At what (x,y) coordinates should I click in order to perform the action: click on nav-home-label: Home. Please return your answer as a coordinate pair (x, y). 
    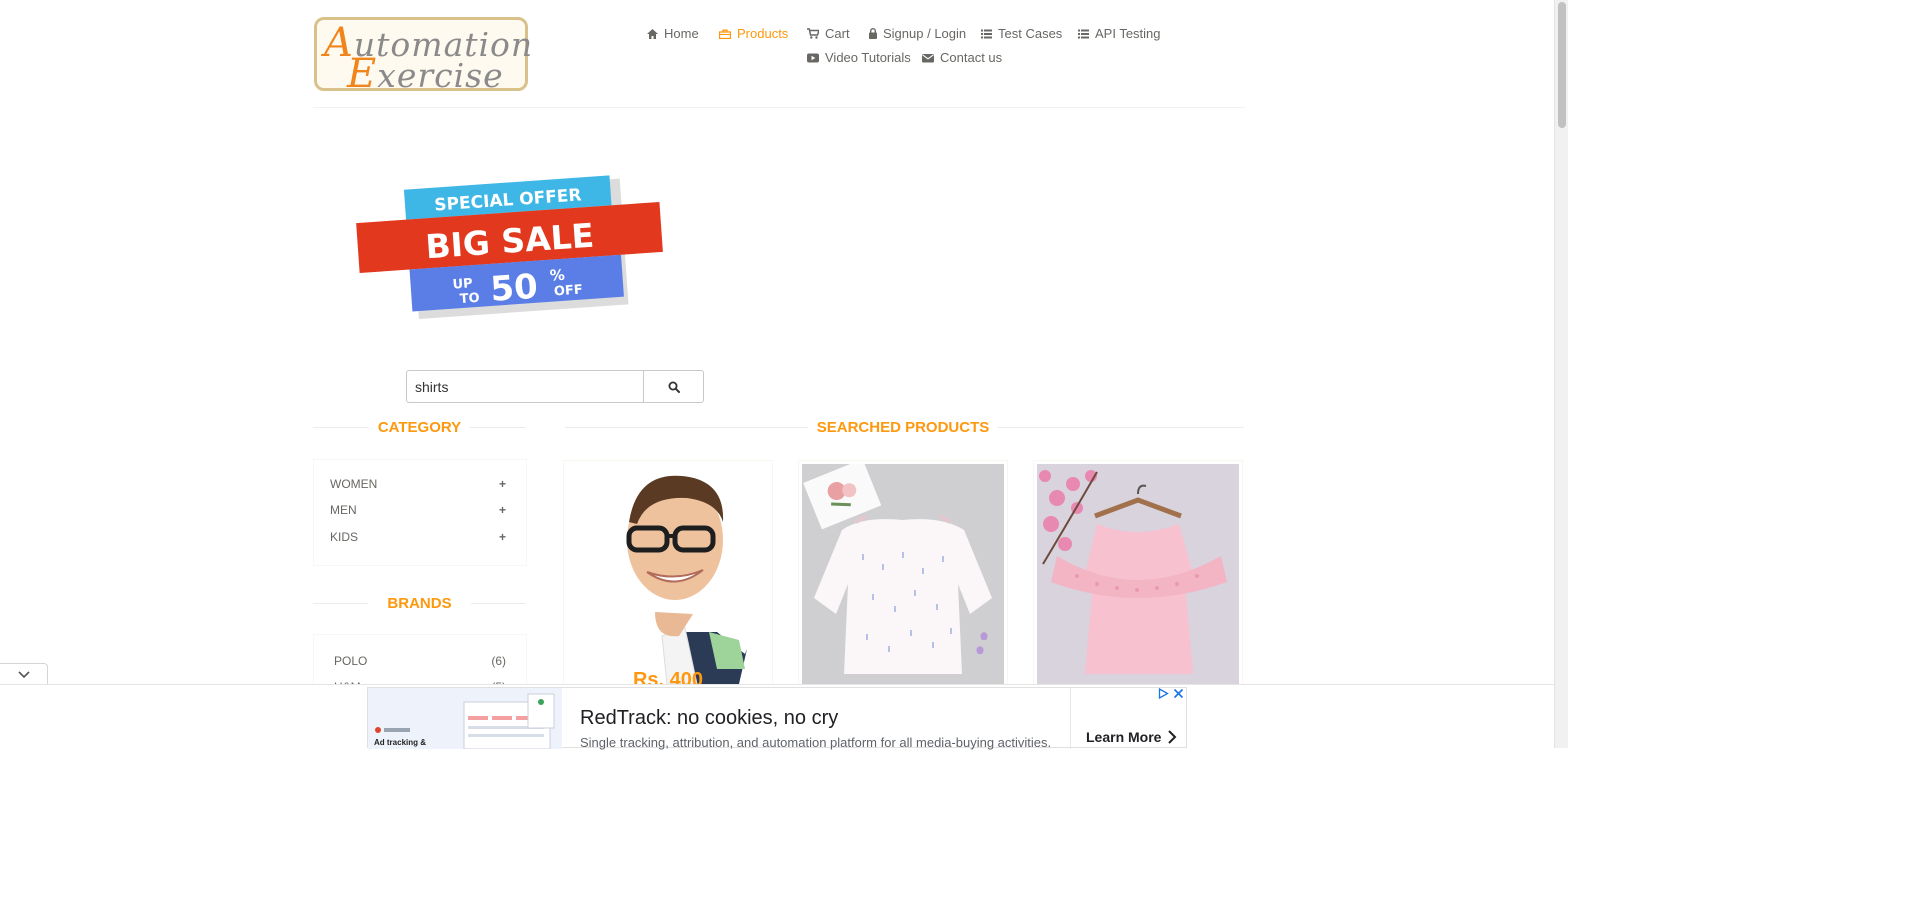
    Looking at the image, I should click on (681, 33).